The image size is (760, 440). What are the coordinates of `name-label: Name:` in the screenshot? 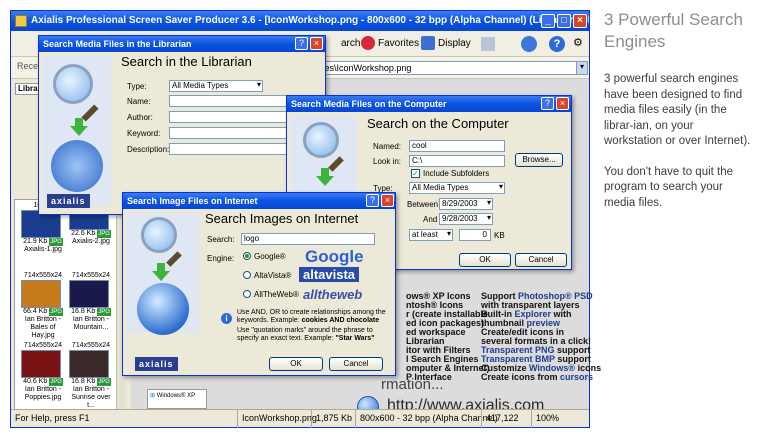 It's located at (139, 101).